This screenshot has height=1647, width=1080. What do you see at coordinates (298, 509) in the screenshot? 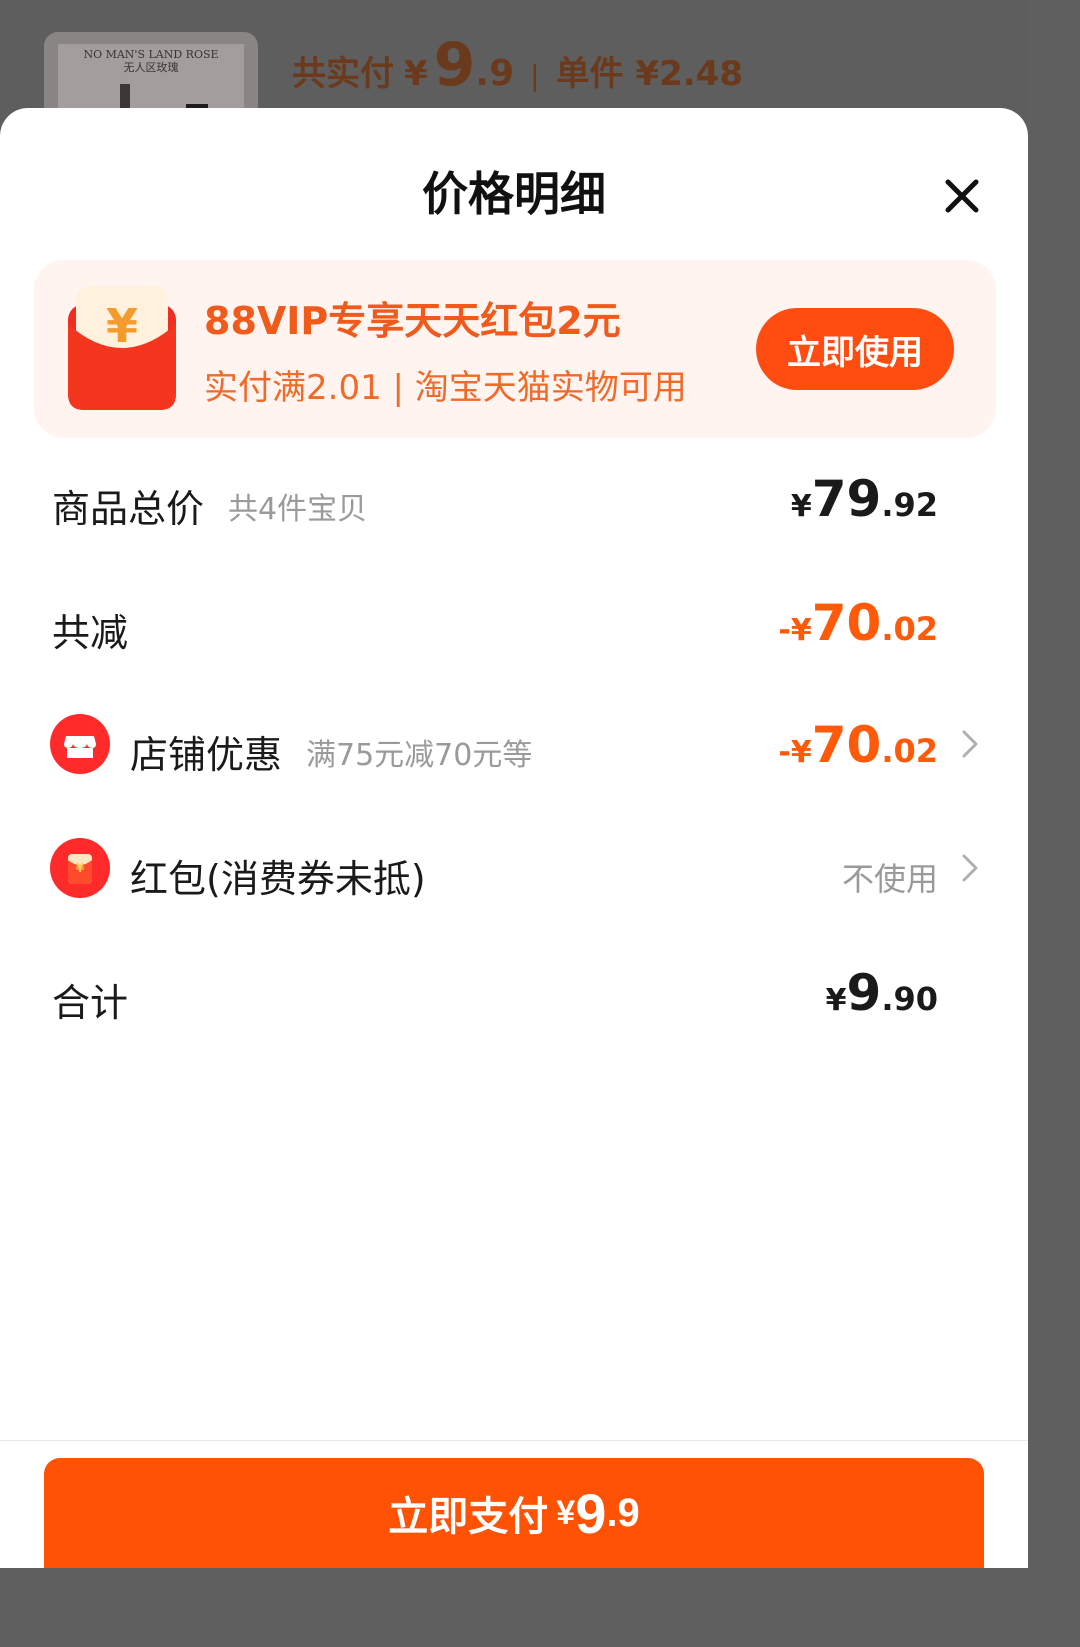
I see `goods-count-hint: 共4件宝贝` at bounding box center [298, 509].